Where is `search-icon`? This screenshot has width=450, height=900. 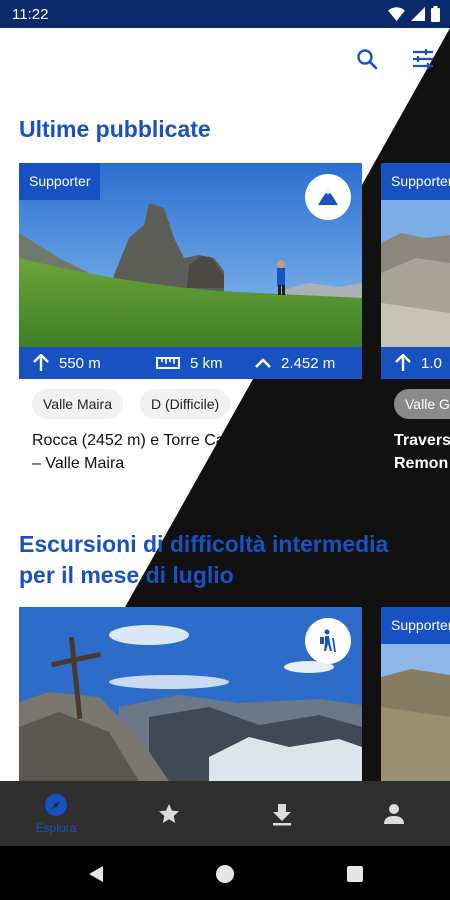
search-icon is located at coordinates (367, 59).